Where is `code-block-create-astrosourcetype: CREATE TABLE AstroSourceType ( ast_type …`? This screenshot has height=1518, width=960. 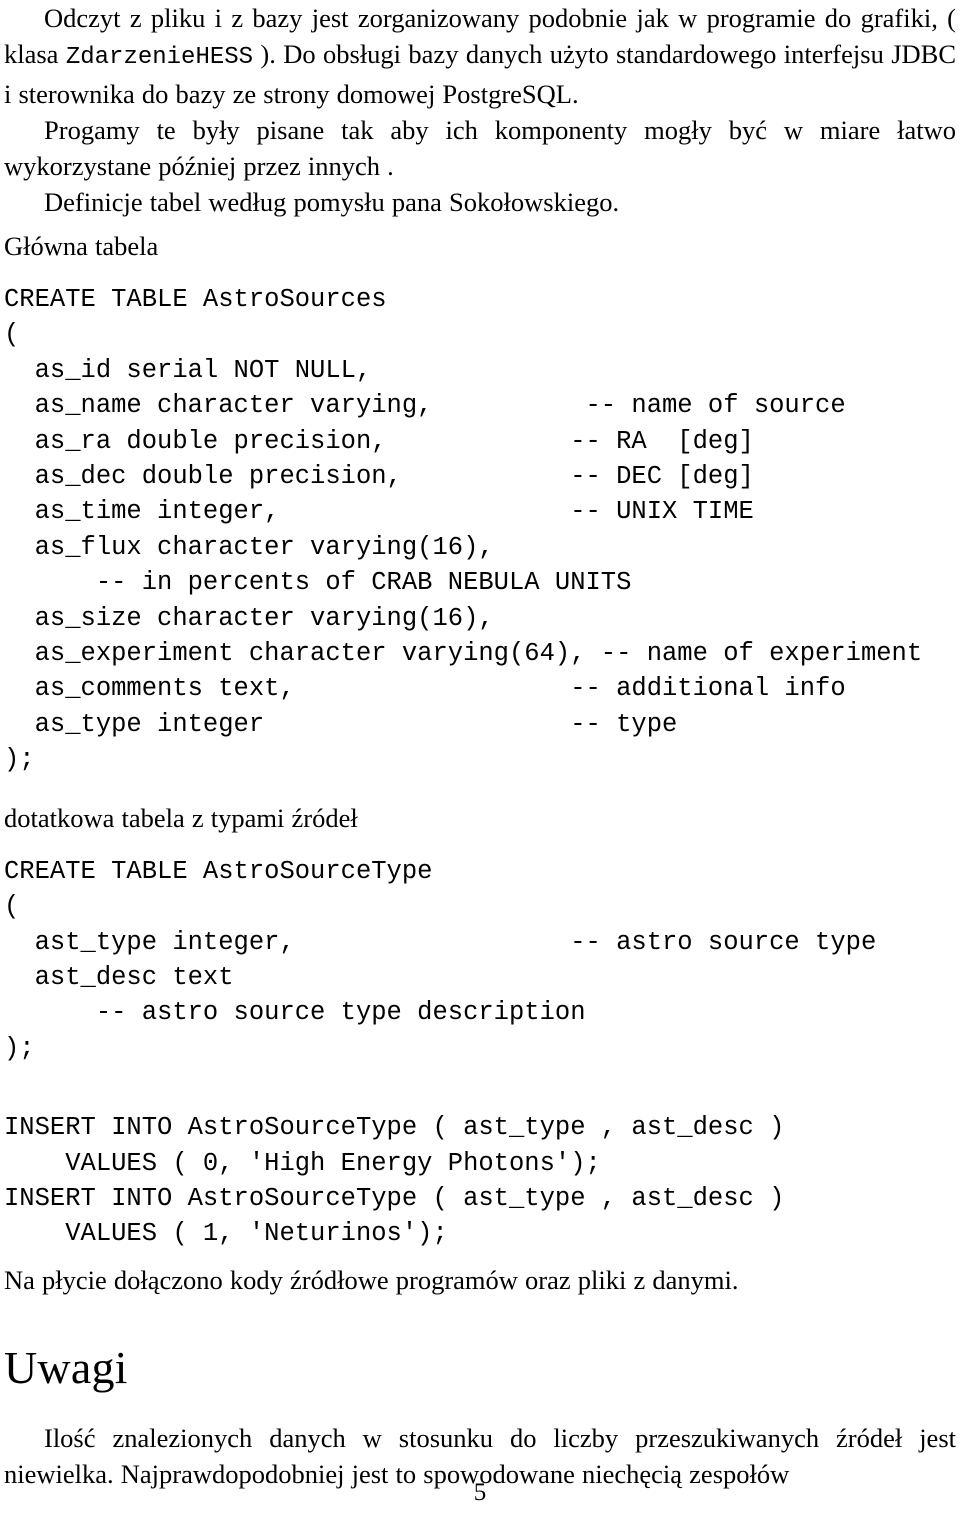
code-block-create-astrosourcetype: CREATE TABLE AstroSourceType ( ast_type … is located at coordinates (440, 959).